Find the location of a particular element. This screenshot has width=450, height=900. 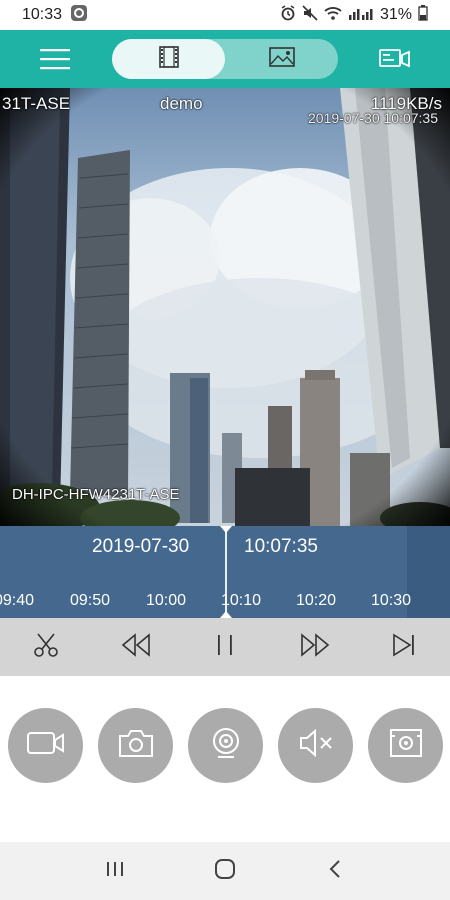

camera-model-label: DH-IPC-HFW4231T-ASE is located at coordinates (96, 494).